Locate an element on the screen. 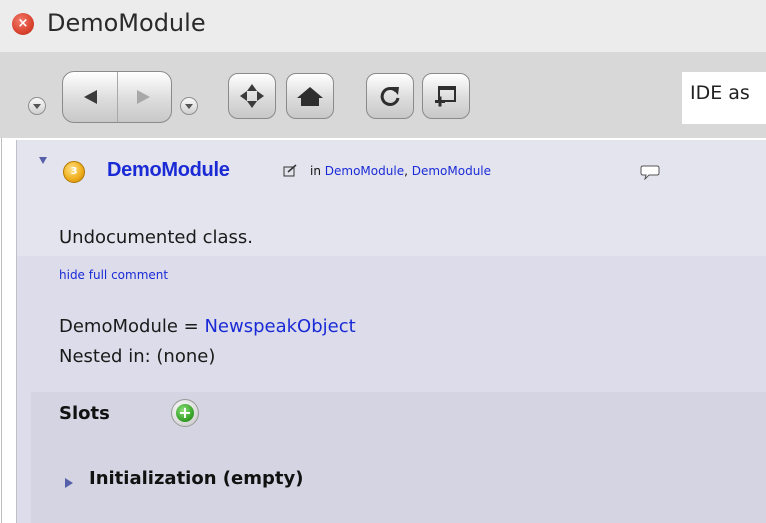  add-slot-button: + is located at coordinates (185, 413).